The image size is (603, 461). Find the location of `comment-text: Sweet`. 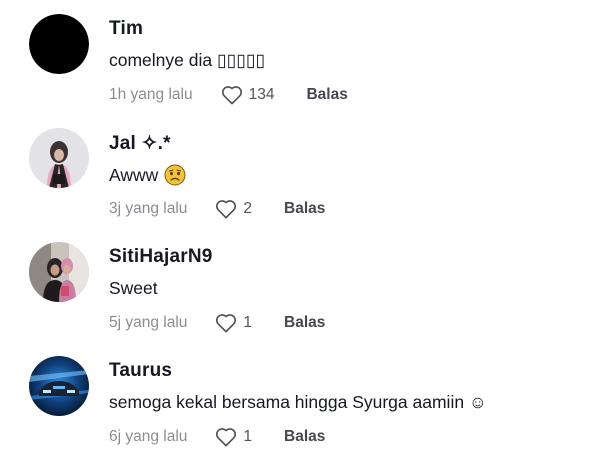

comment-text: Sweet is located at coordinates (133, 288).